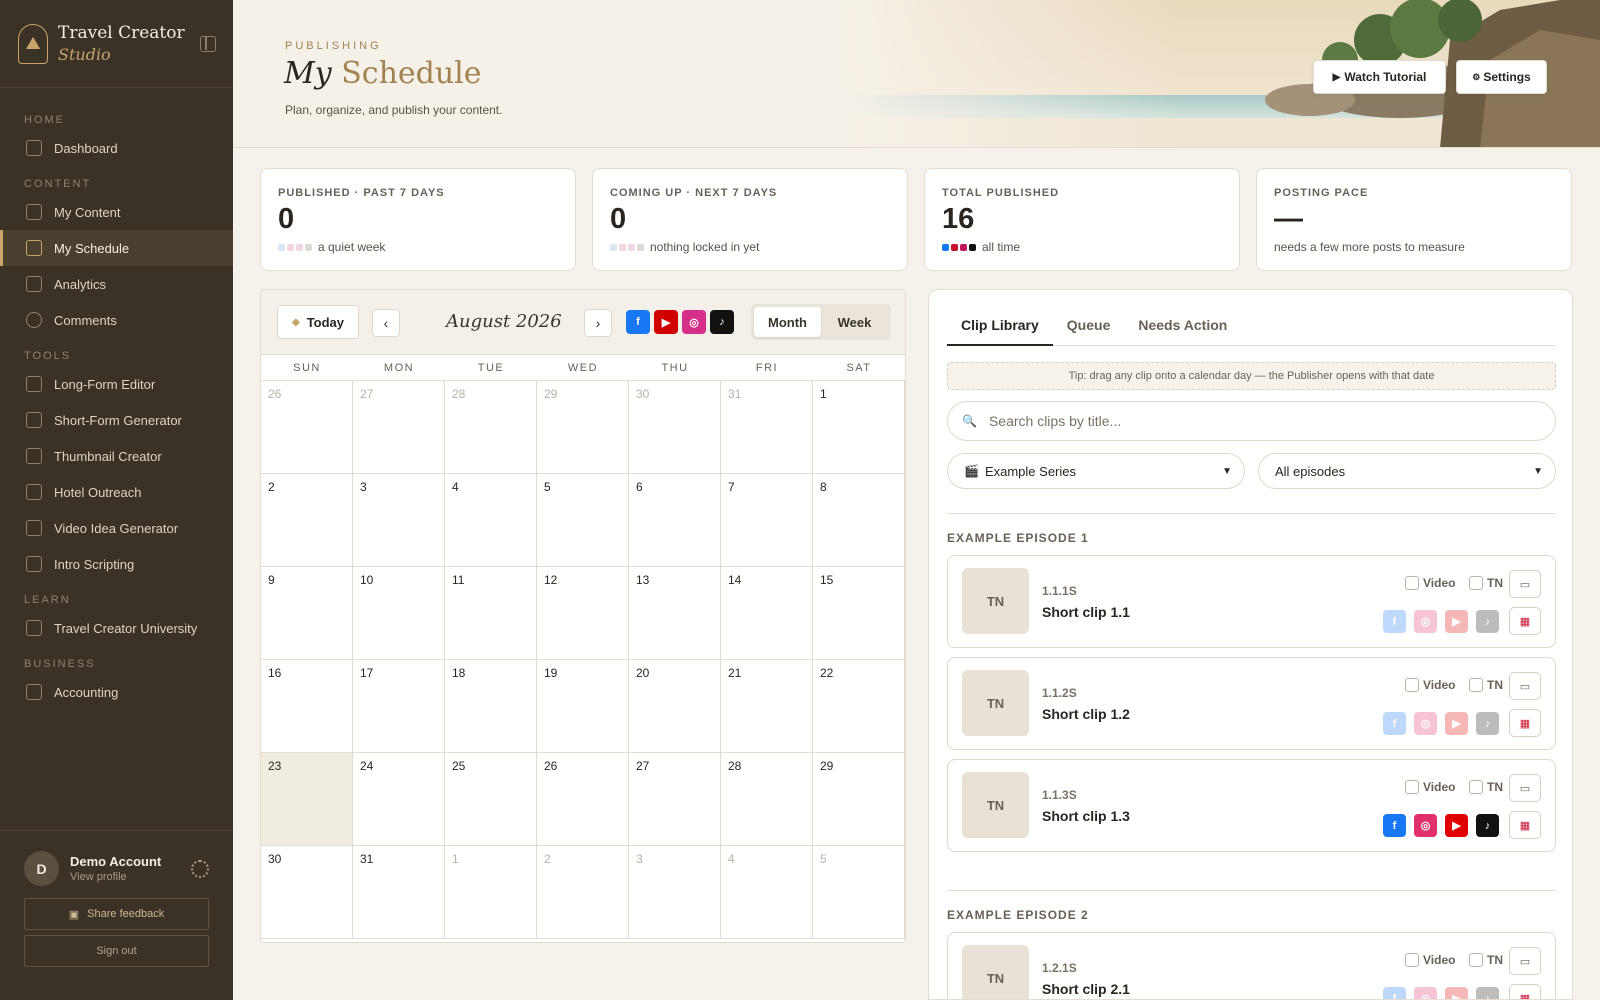  I want to click on calendar-day: 15, so click(859, 613).